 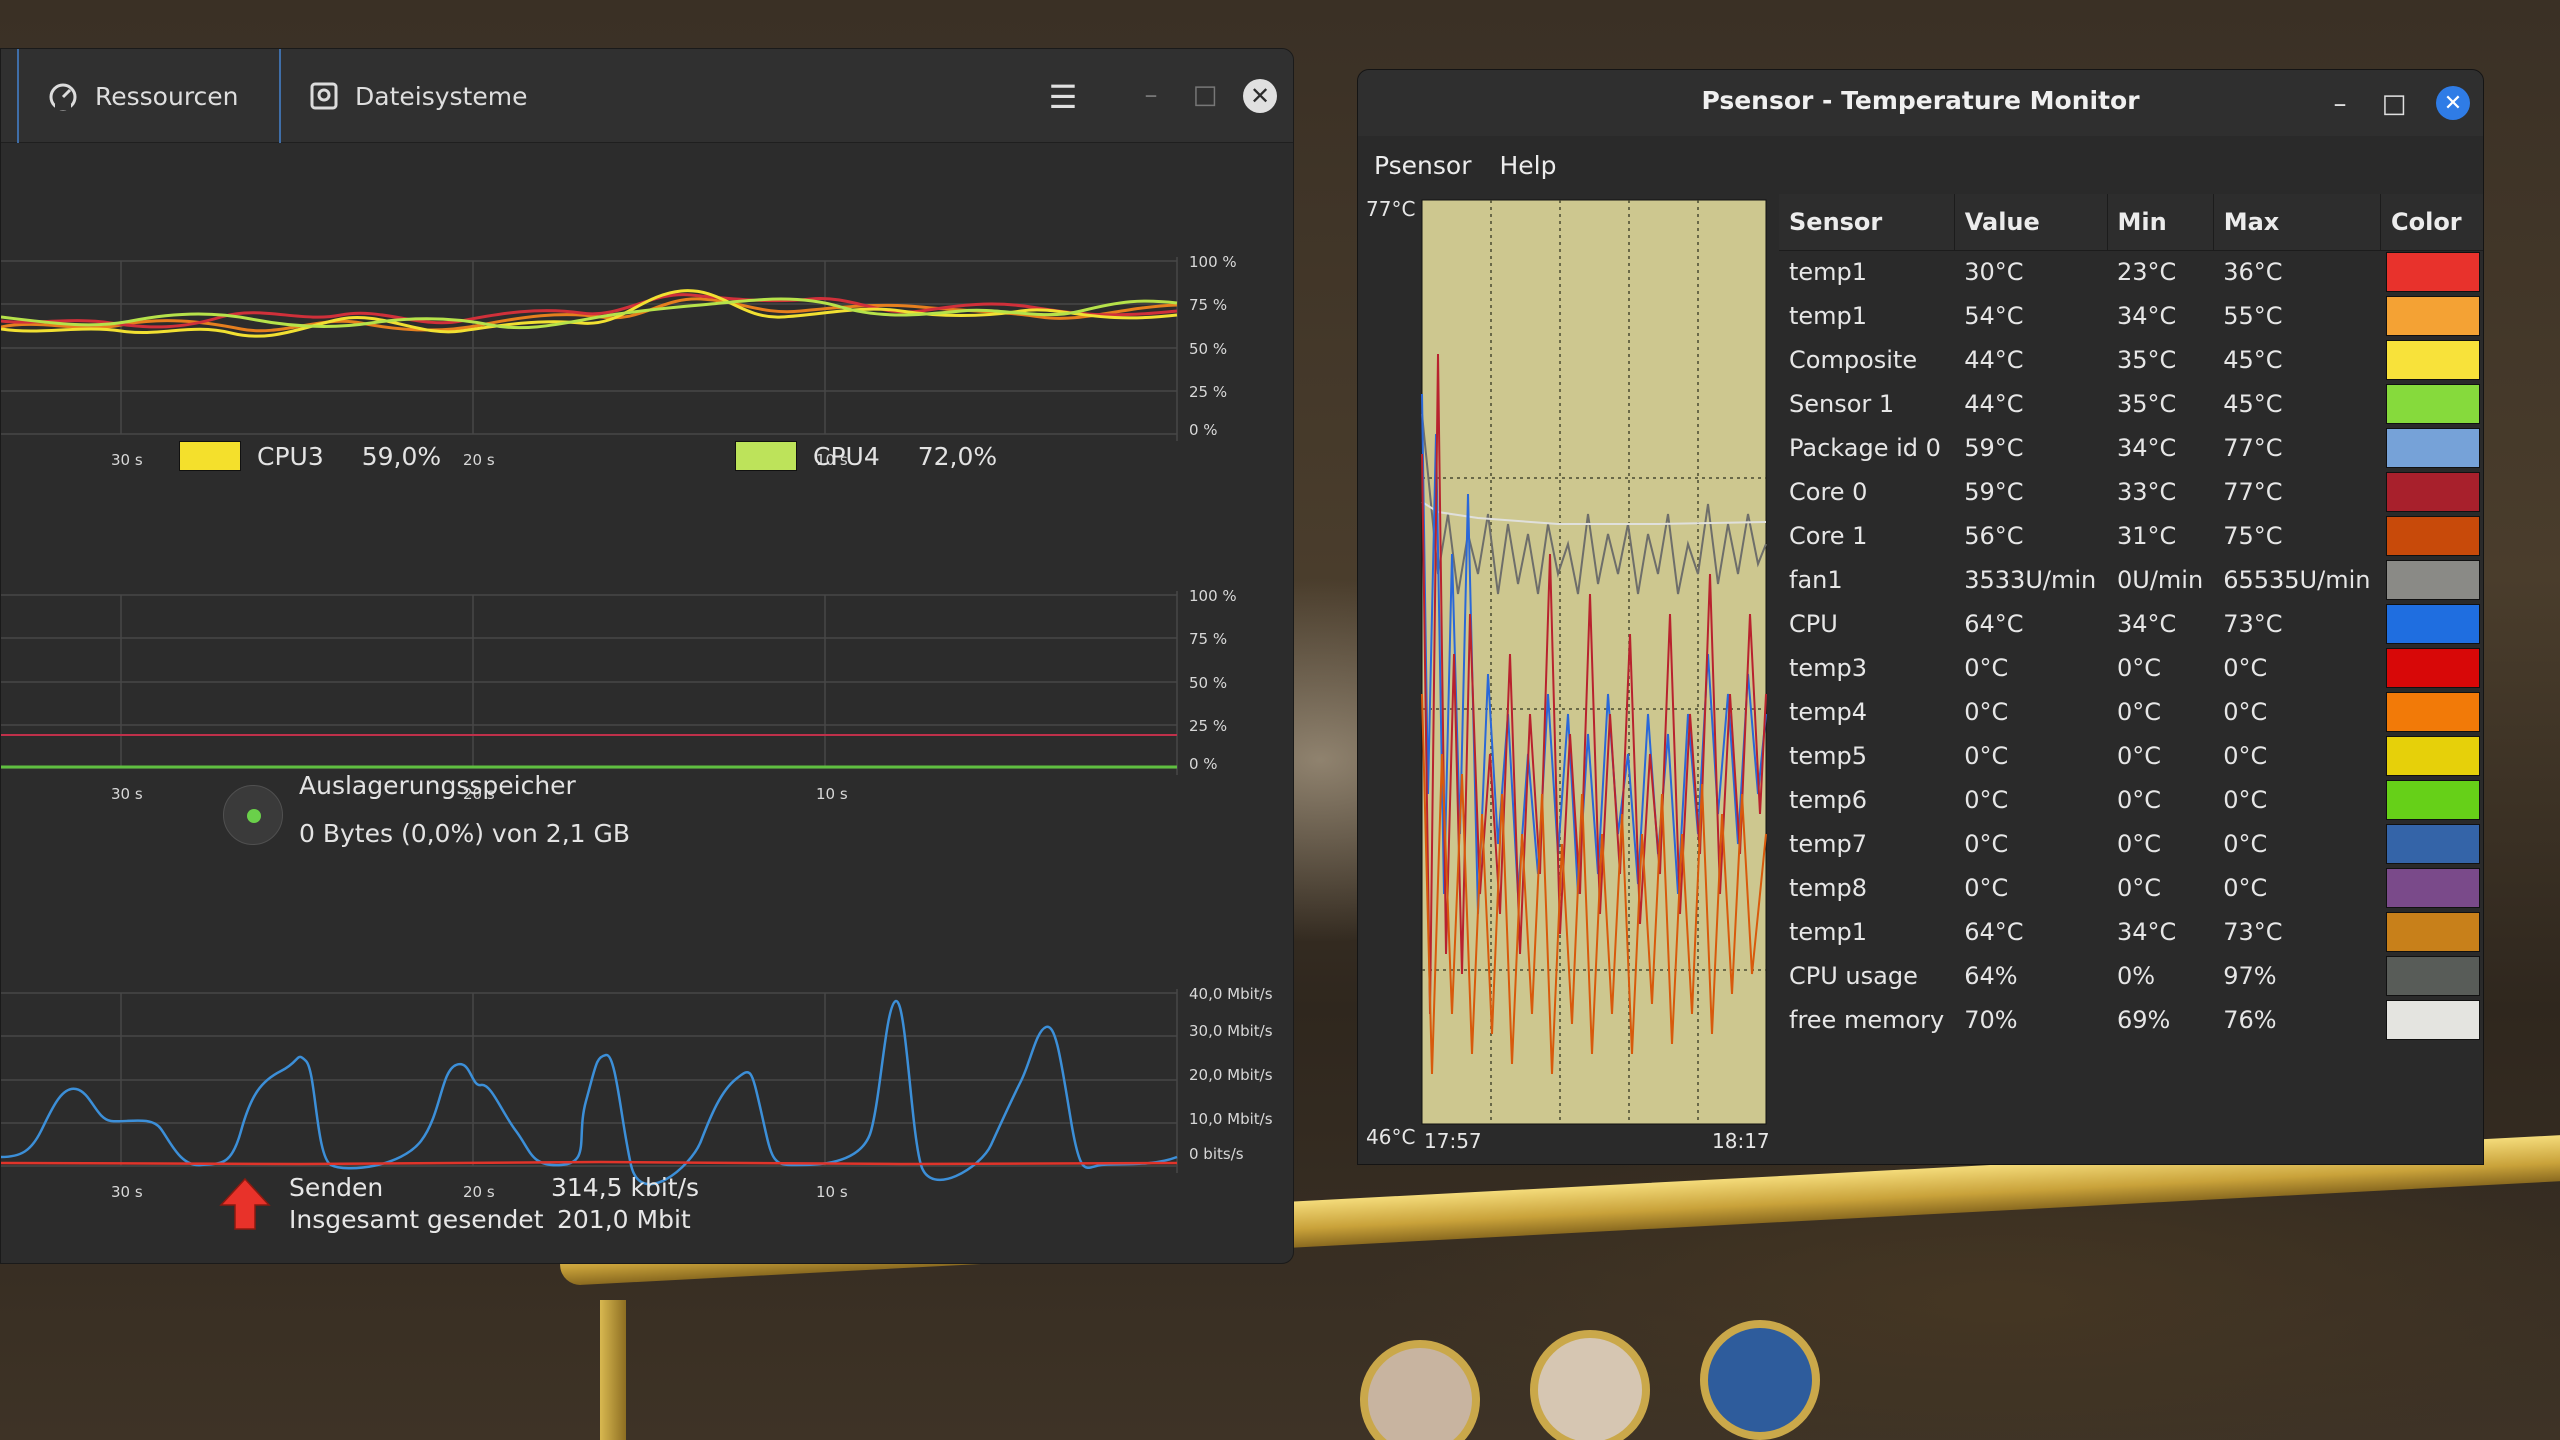 I want to click on column-header-value: Value, so click(x=2031, y=222).